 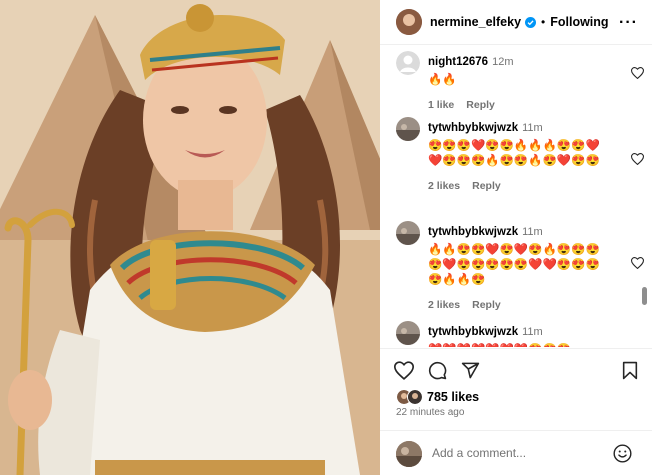 What do you see at coordinates (514, 265) in the screenshot?
I see `comment-text: 🔥🔥😍😍❤️😍❤️😍🔥😍😍😍😍❤️😍😍😍😍😍❤️❤️😍😍😍😍🔥🔥😍` at bounding box center [514, 265].